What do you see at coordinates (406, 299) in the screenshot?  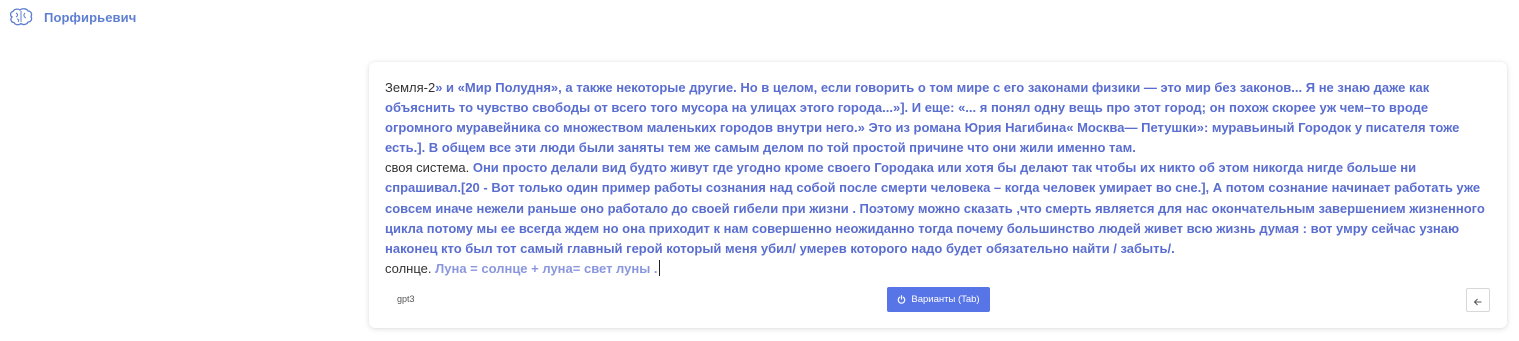 I see `model-label: gpt3` at bounding box center [406, 299].